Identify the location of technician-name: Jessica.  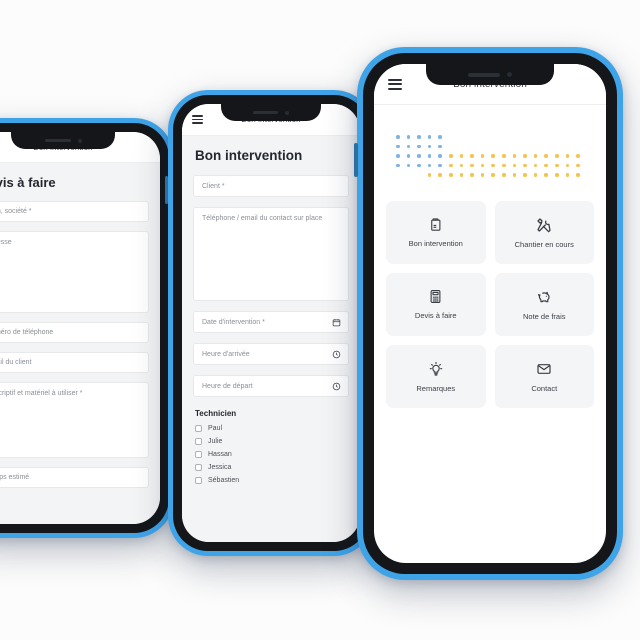
(220, 467).